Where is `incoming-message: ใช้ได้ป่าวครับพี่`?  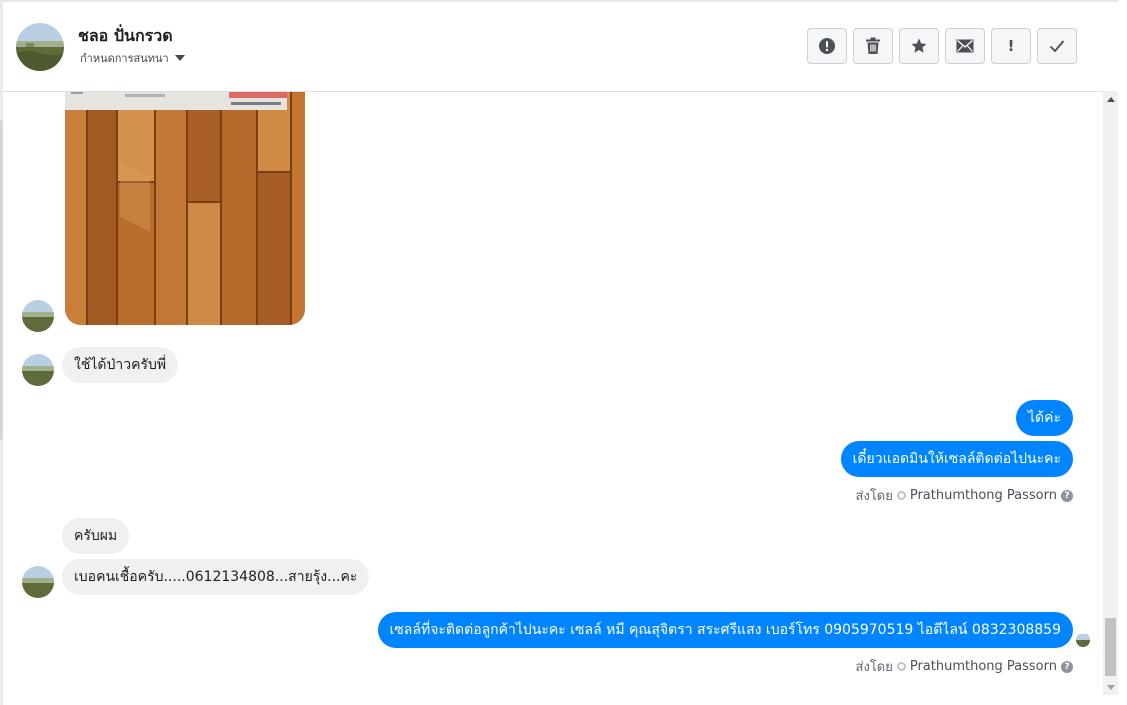
incoming-message: ใช้ได้ป่าวครับพี่ is located at coordinates (120, 365).